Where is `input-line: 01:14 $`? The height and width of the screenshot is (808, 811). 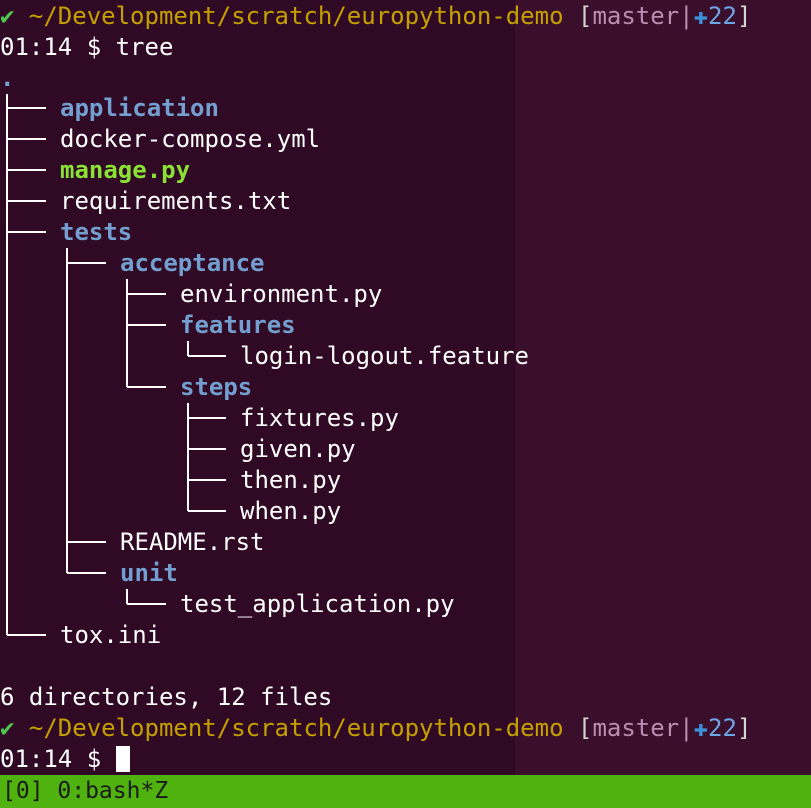 input-line: 01:14 $ is located at coordinates (65, 759).